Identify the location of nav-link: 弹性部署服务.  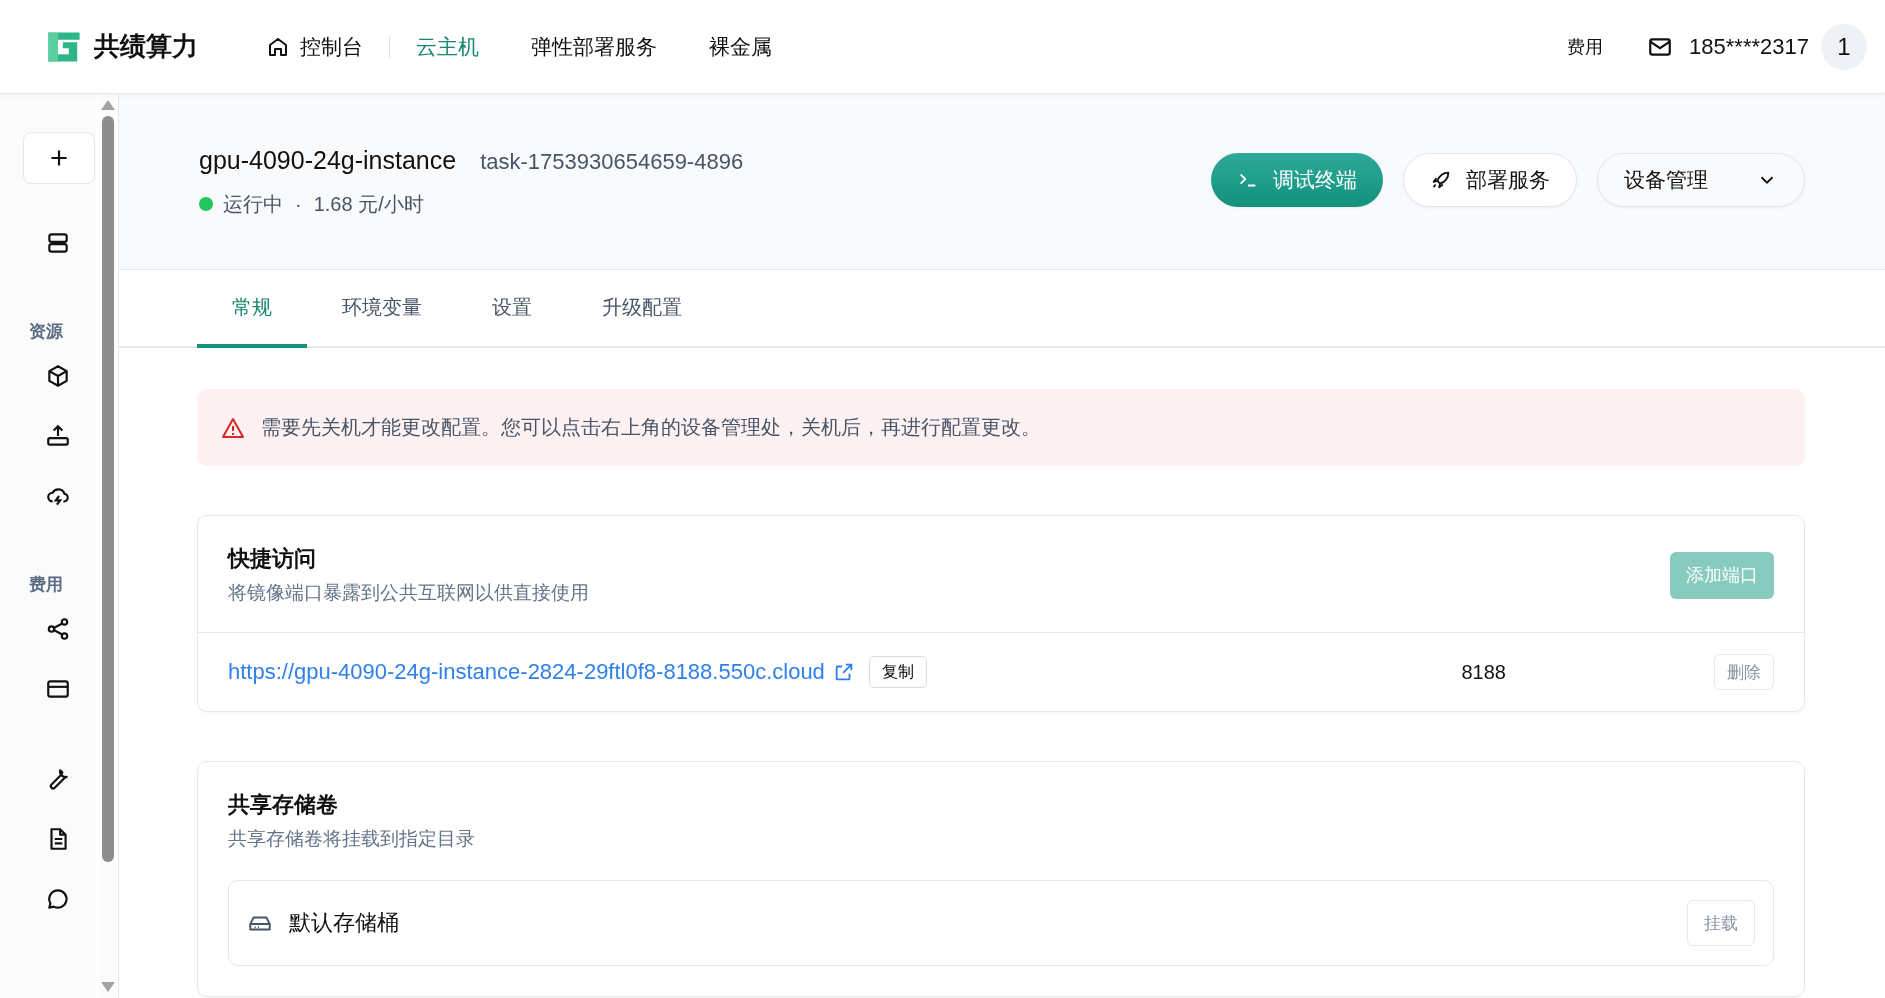
(594, 46).